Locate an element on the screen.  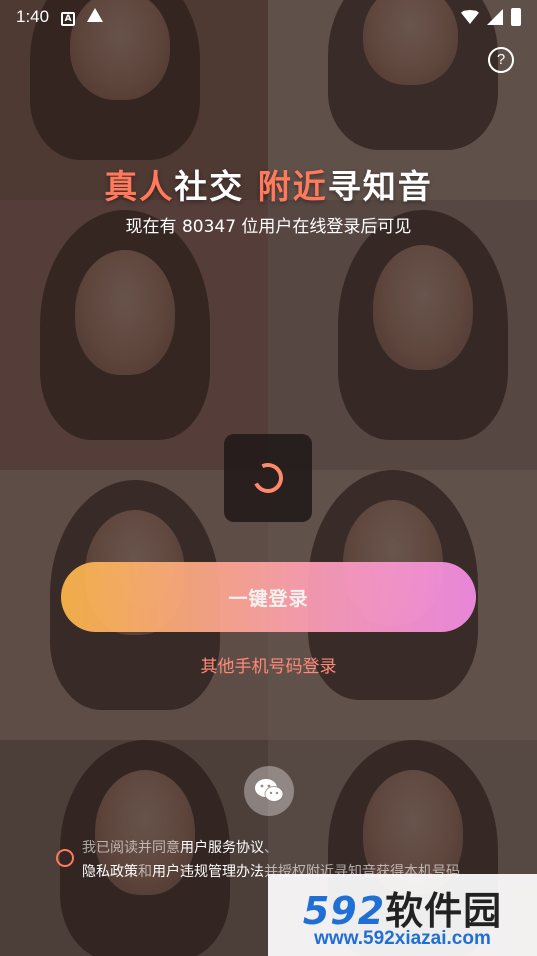
signal-icon is located at coordinates (495, 17).